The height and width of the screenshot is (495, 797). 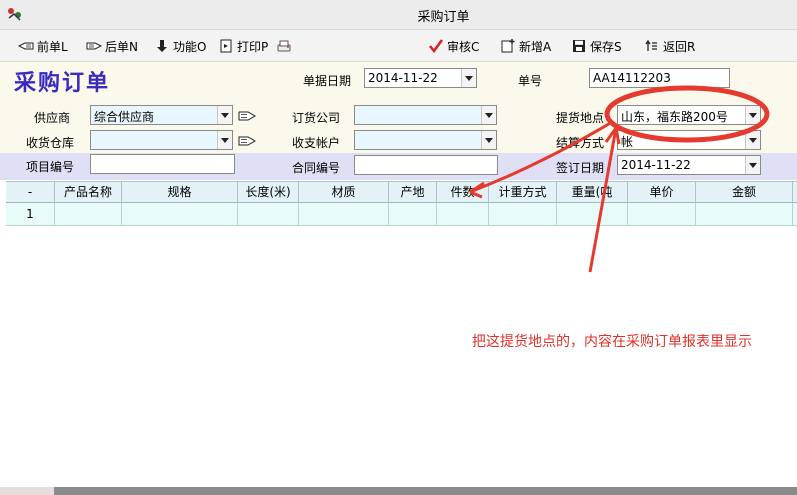 I want to click on title-bar: 采购订单, so click(x=398, y=15).